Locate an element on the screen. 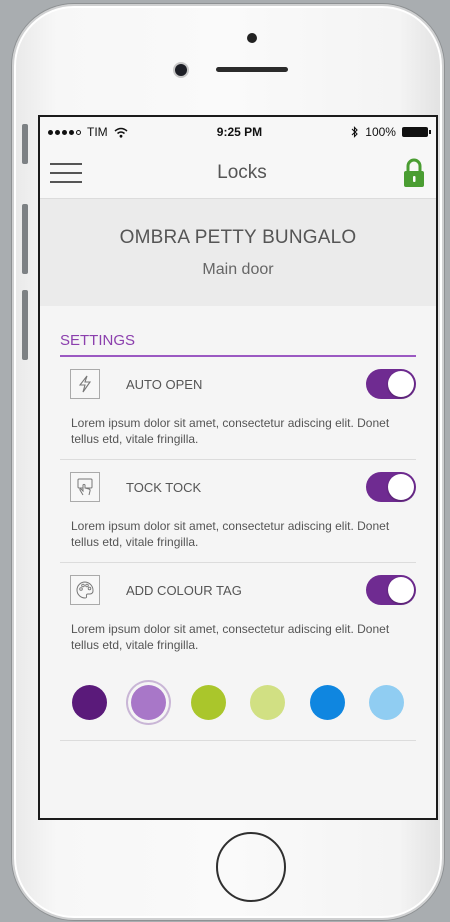 This screenshot has width=450, height=922. door-name: Main door is located at coordinates (238, 269).